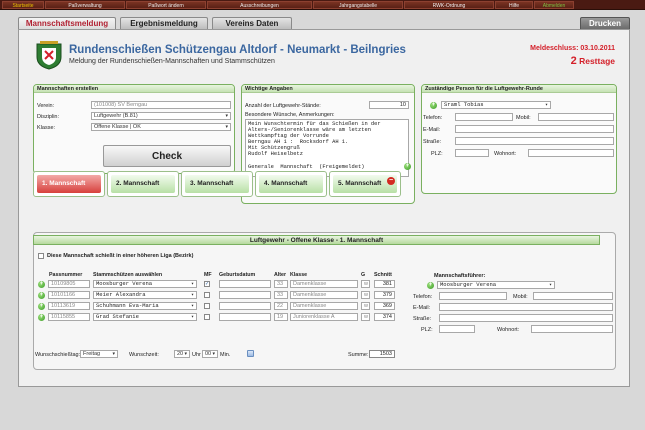  What do you see at coordinates (161, 127) in the screenshot?
I see `klasse-select: Offene Klasse | OK` at bounding box center [161, 127].